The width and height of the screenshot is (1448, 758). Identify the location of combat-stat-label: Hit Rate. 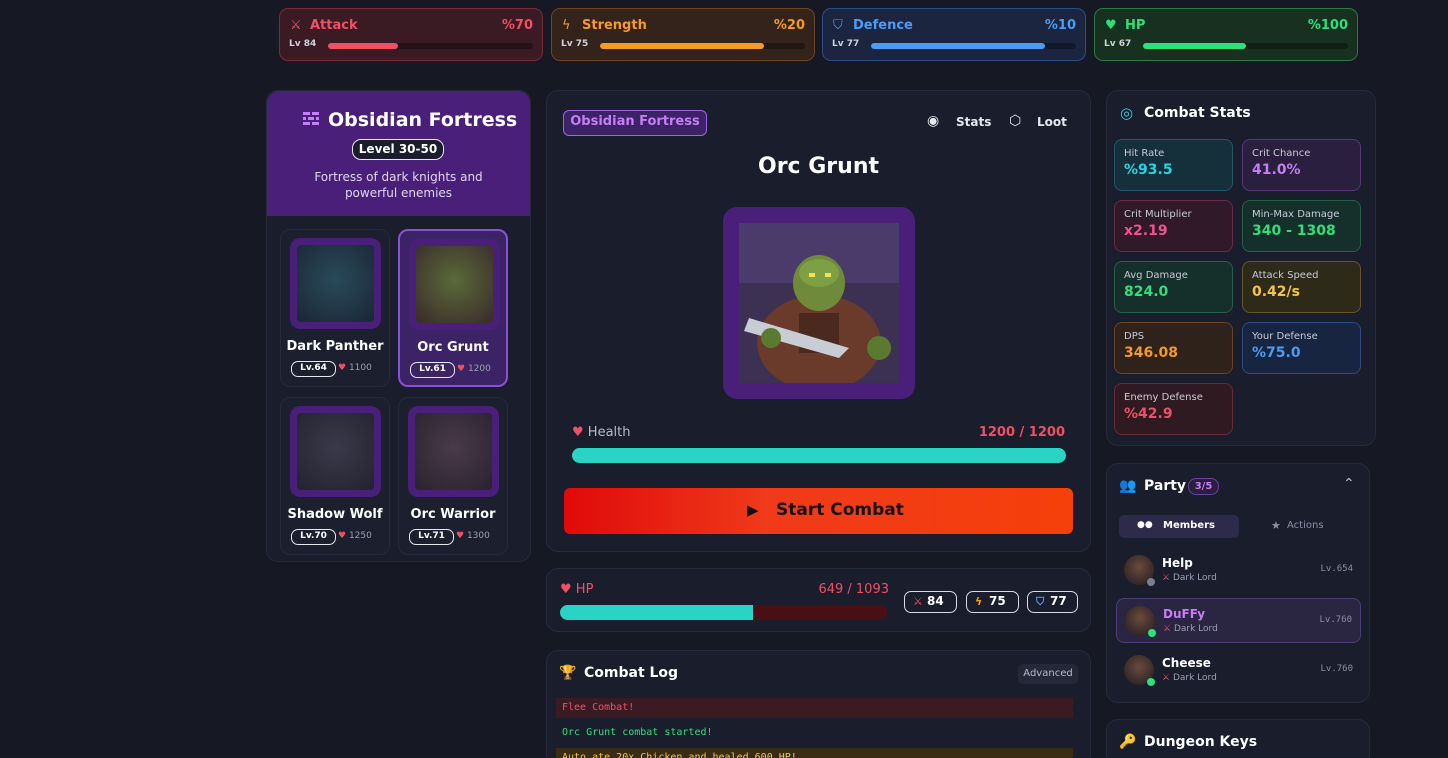
(1144, 153).